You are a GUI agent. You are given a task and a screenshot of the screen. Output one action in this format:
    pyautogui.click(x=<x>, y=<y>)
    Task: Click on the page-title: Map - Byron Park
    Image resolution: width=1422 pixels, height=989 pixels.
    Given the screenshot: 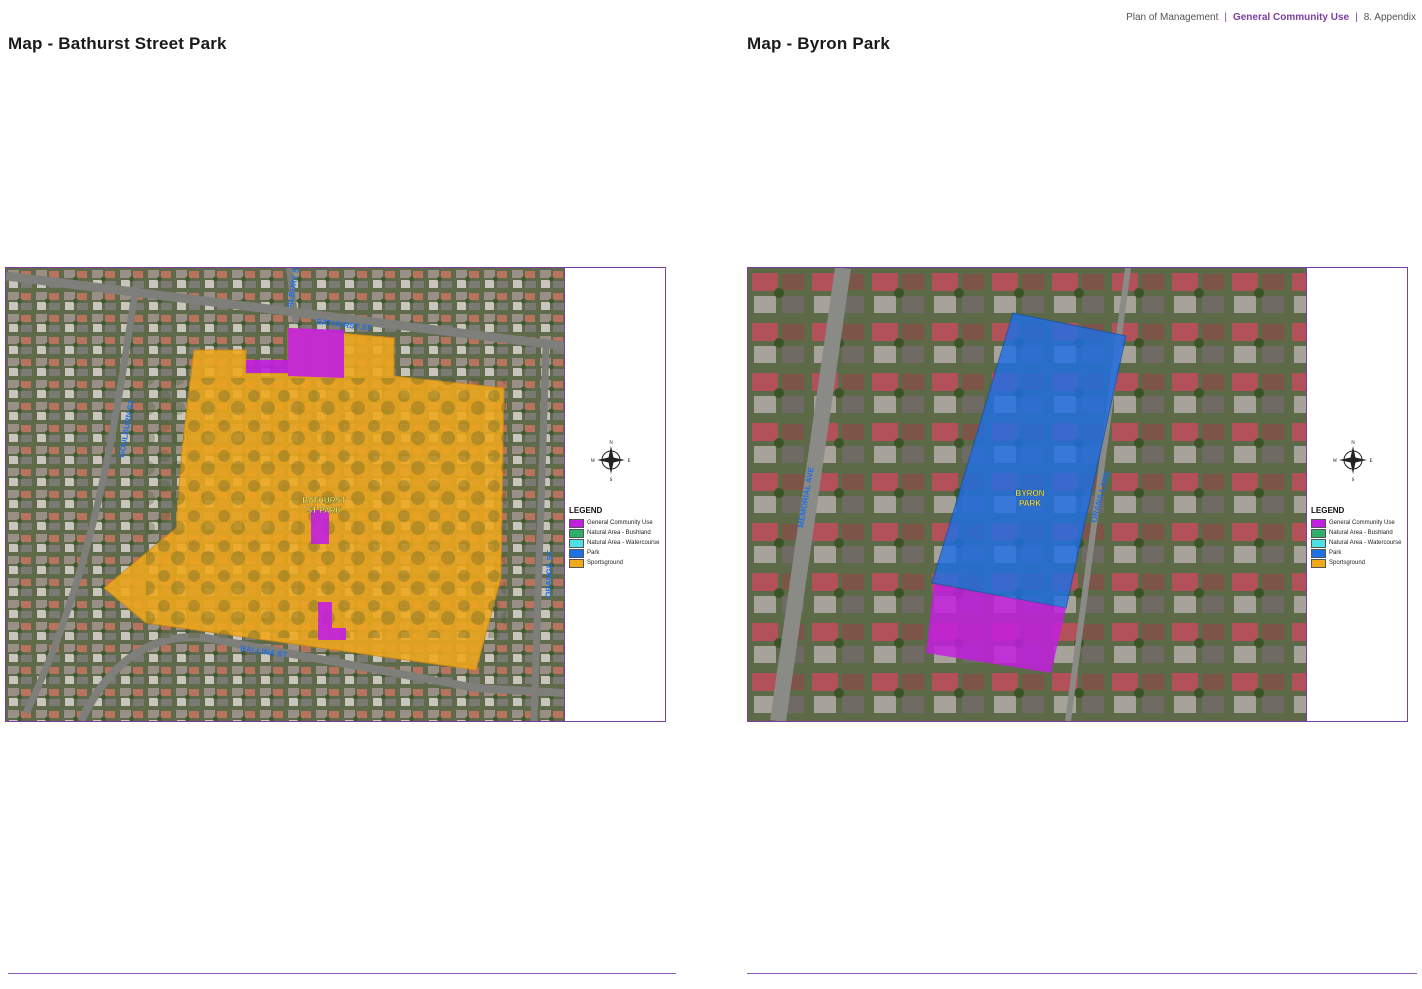 What is the action you would take?
    pyautogui.click(x=819, y=43)
    